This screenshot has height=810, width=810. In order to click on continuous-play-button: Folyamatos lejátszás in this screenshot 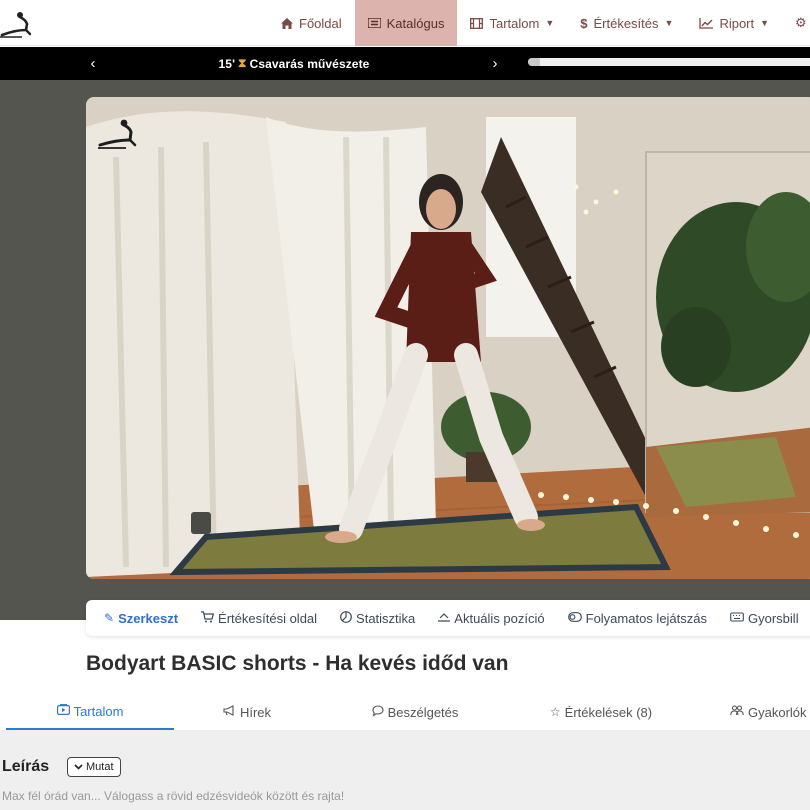, I will do `click(637, 618)`.